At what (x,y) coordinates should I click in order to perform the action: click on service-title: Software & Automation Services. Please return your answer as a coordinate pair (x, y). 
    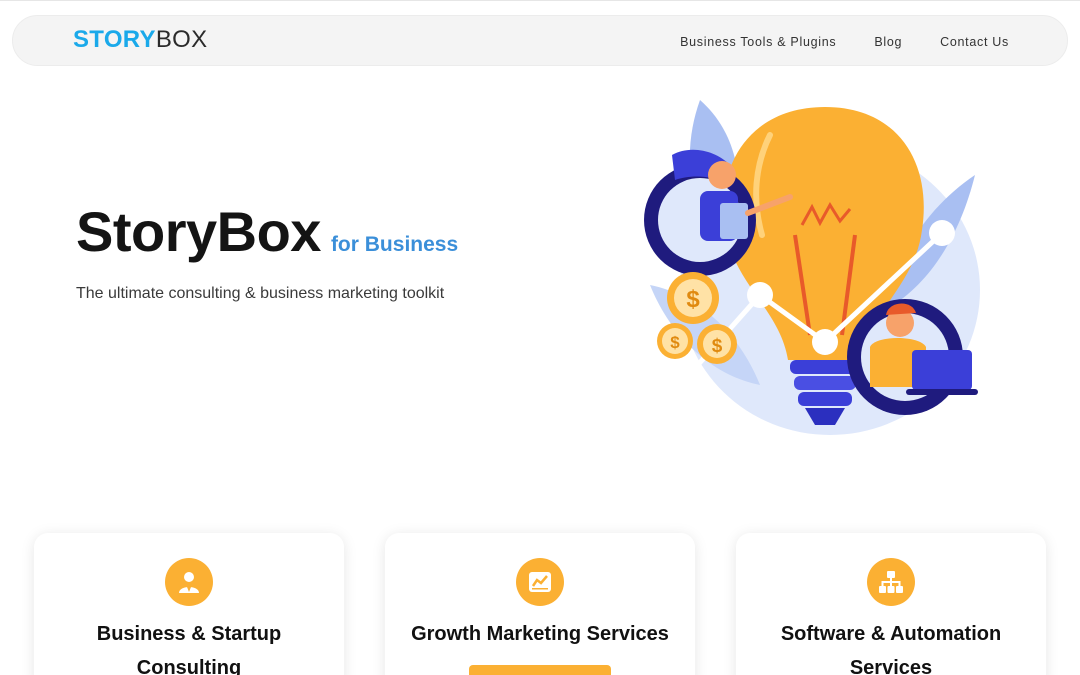
    Looking at the image, I should click on (891, 649).